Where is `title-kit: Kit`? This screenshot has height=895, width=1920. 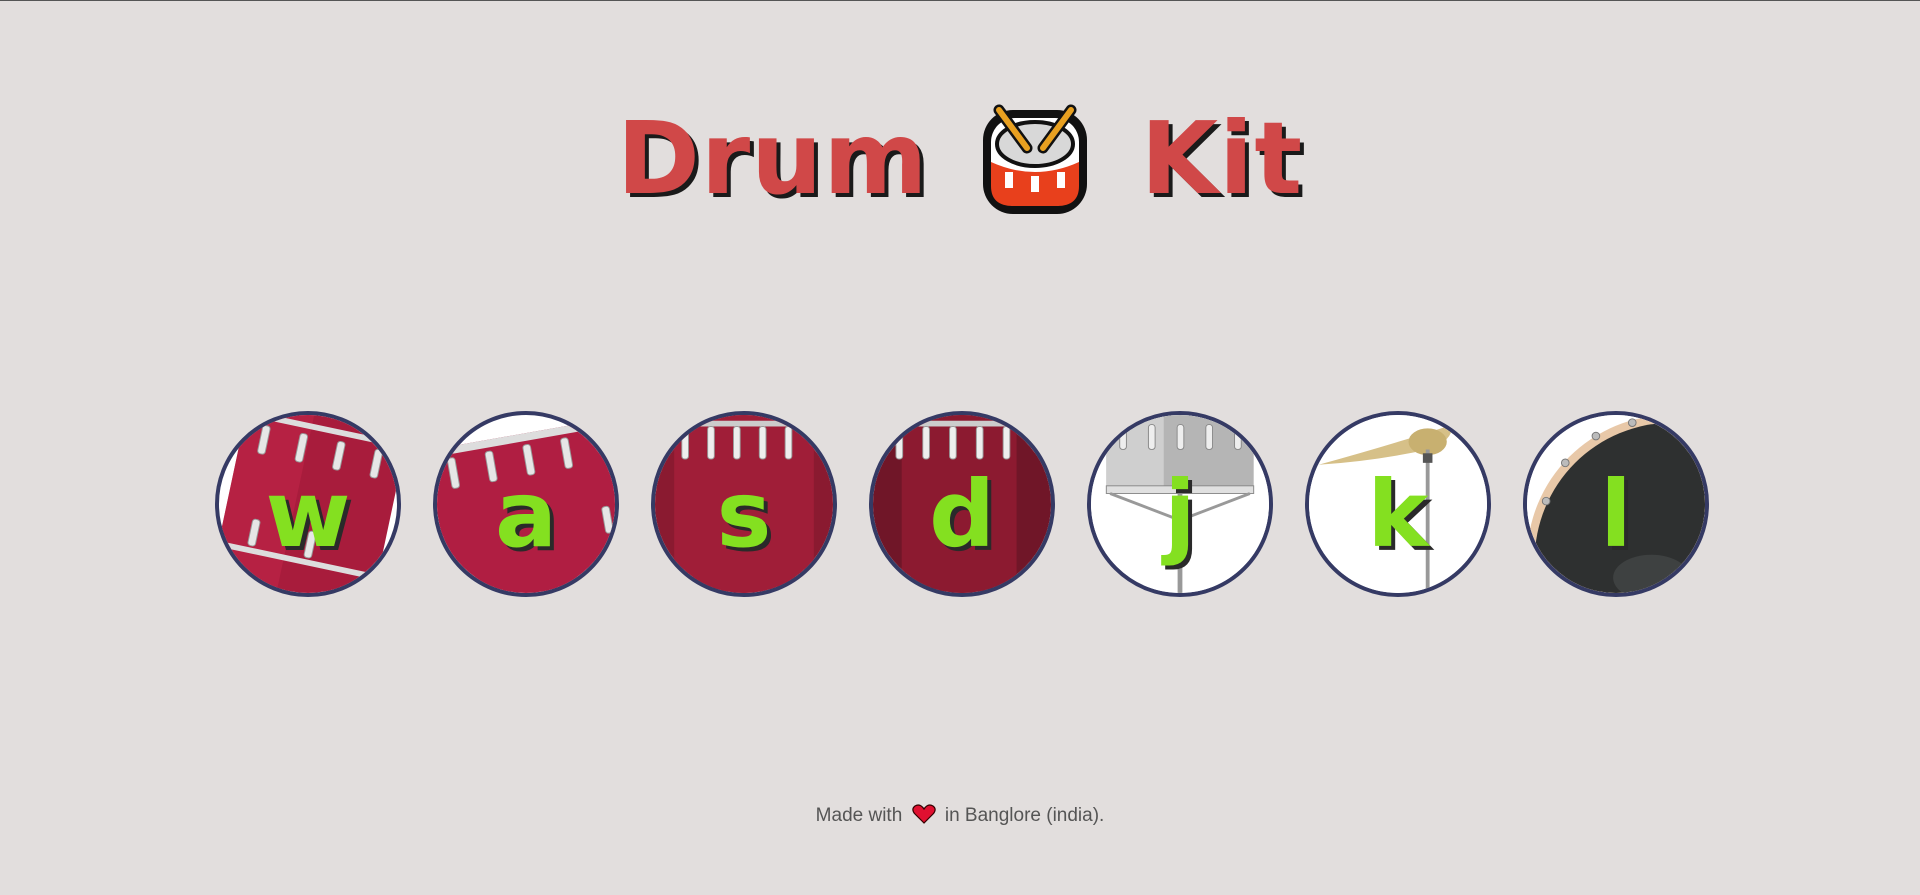 title-kit: Kit is located at coordinates (1222, 159).